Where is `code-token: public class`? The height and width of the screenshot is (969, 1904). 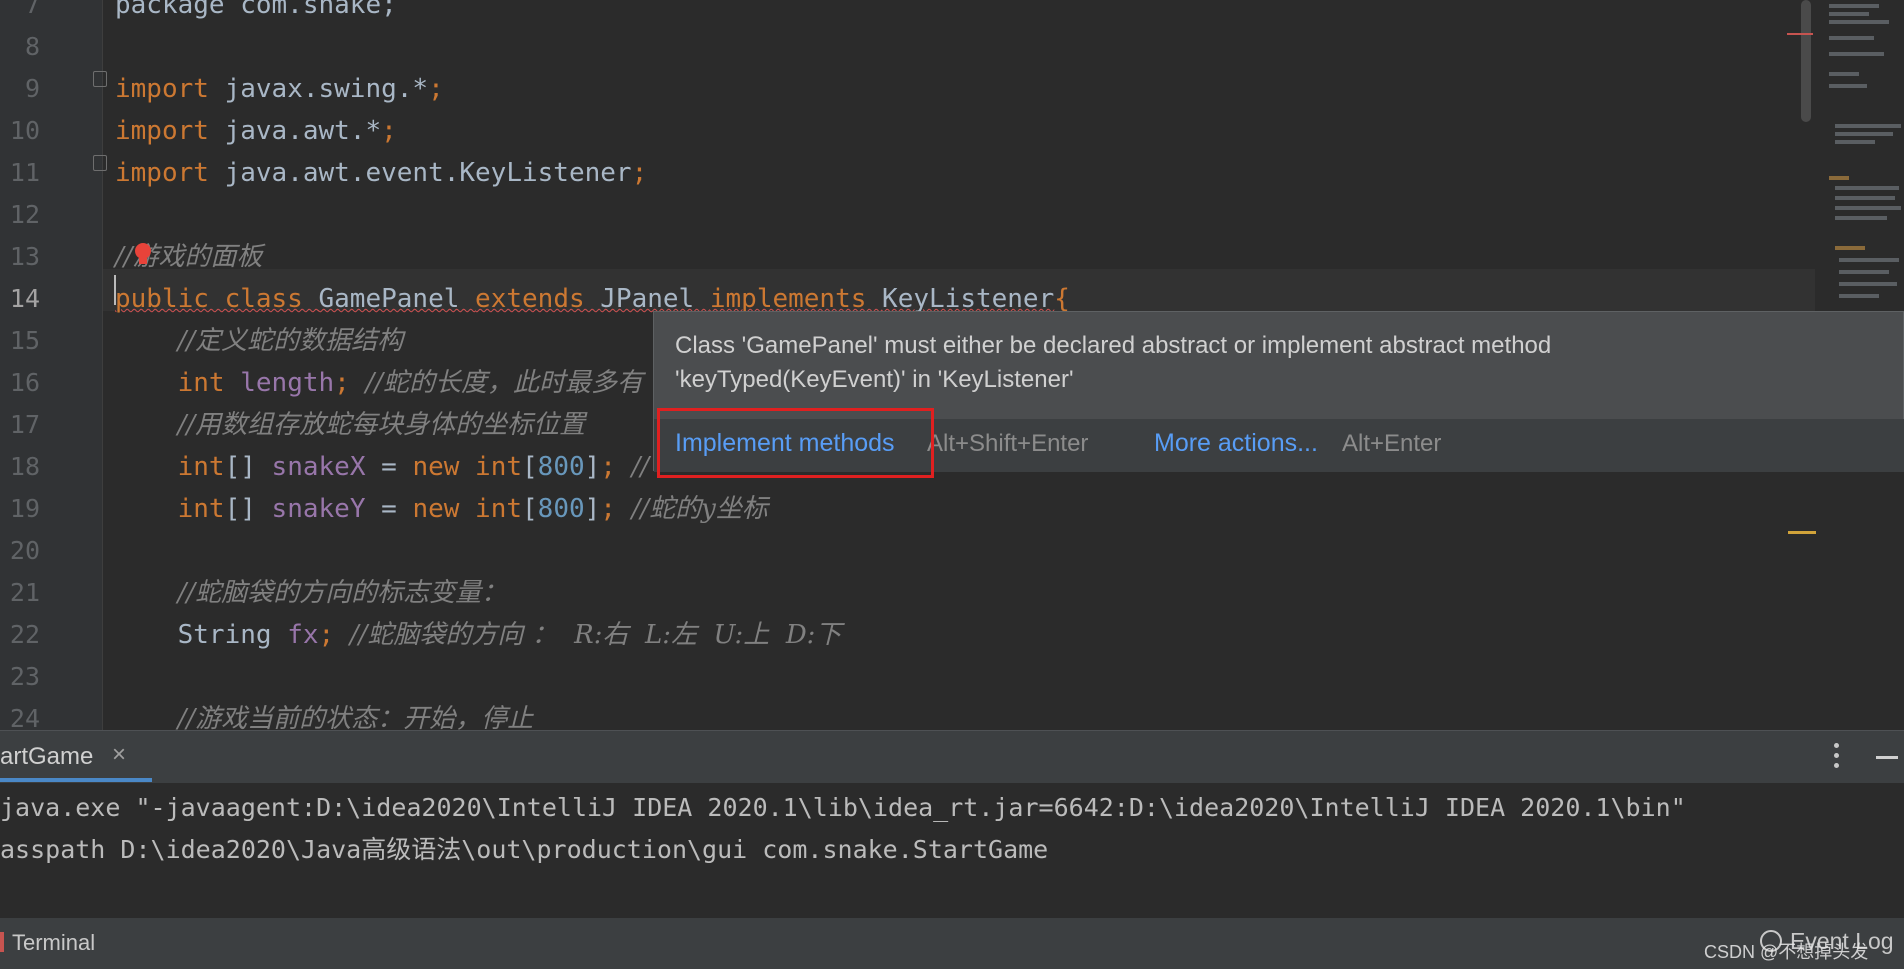 code-token: public class is located at coordinates (217, 299).